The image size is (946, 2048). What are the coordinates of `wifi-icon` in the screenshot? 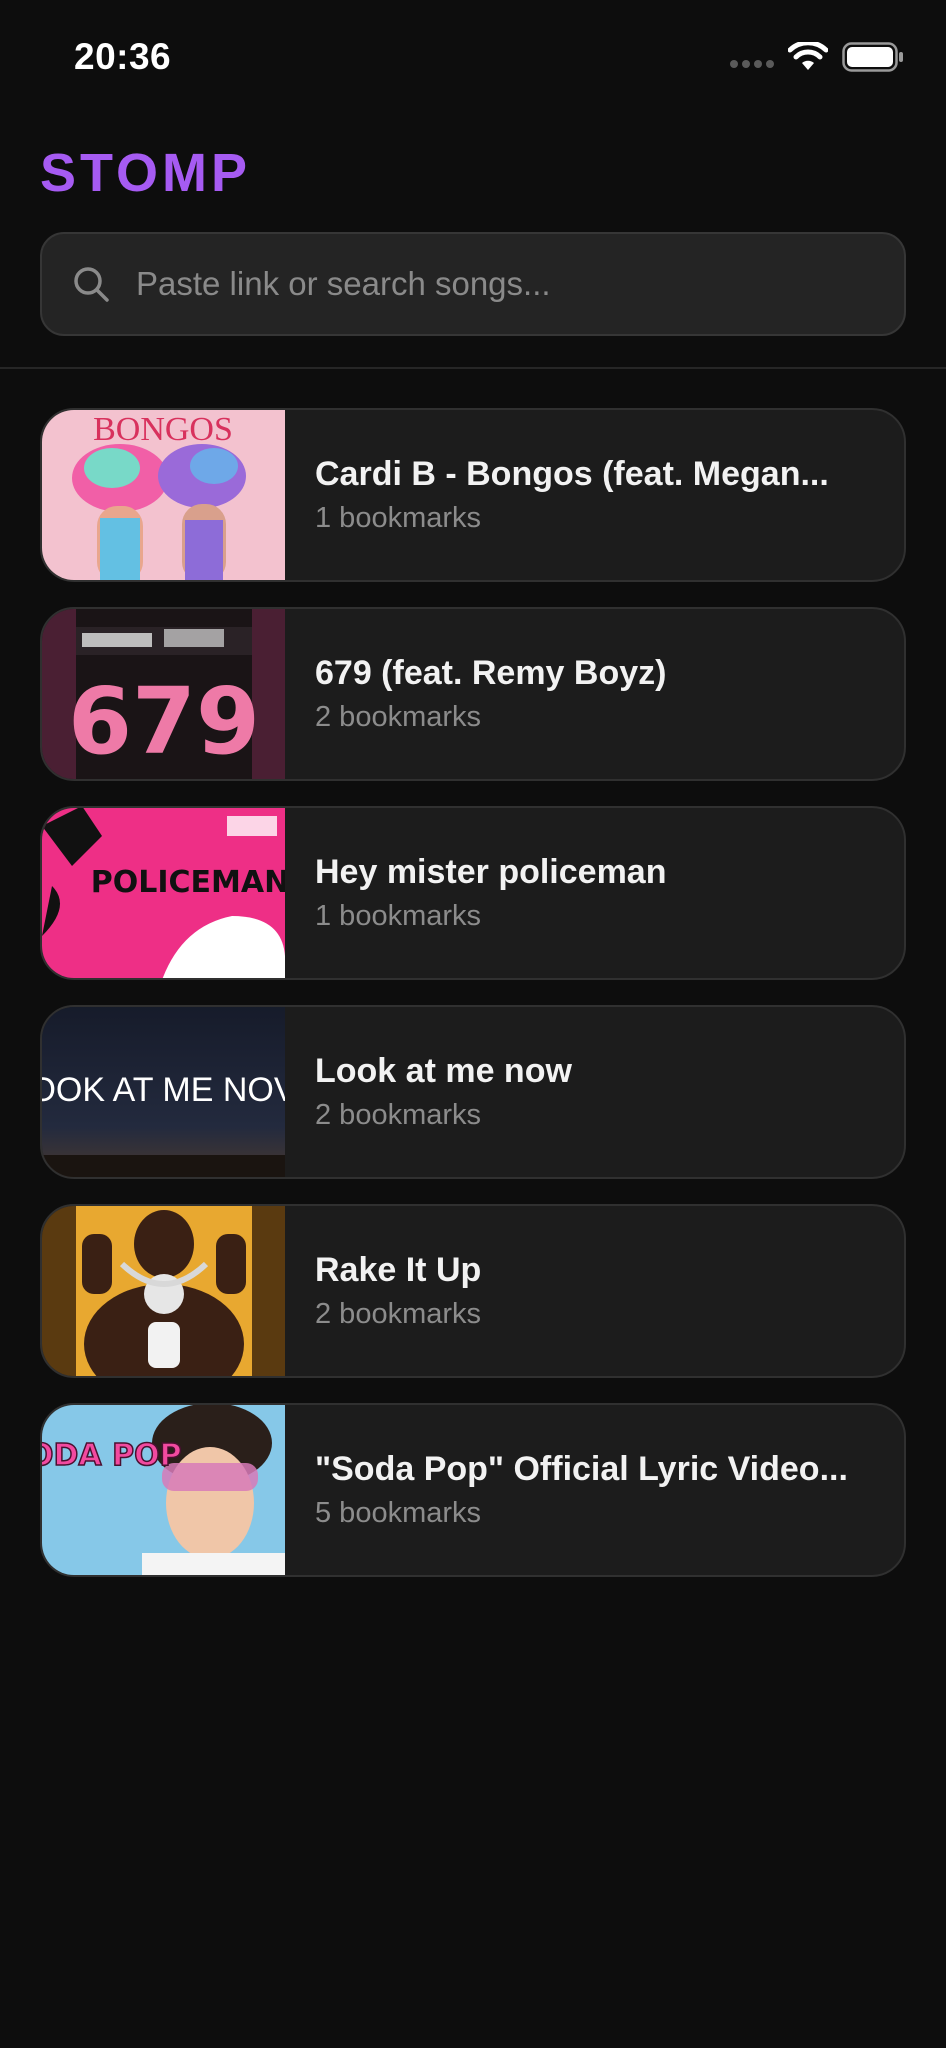 It's located at (808, 56).